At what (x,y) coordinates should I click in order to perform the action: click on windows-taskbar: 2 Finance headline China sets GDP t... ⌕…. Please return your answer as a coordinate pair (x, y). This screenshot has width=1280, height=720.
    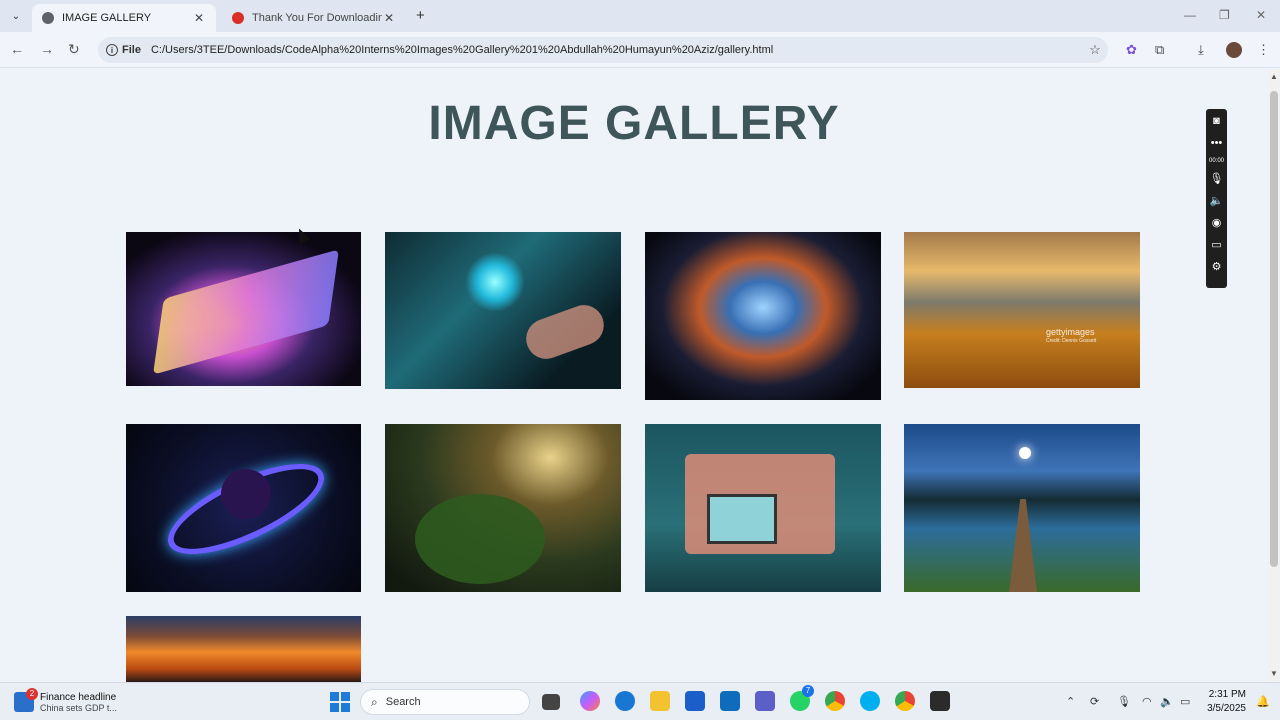
    Looking at the image, I should click on (640, 701).